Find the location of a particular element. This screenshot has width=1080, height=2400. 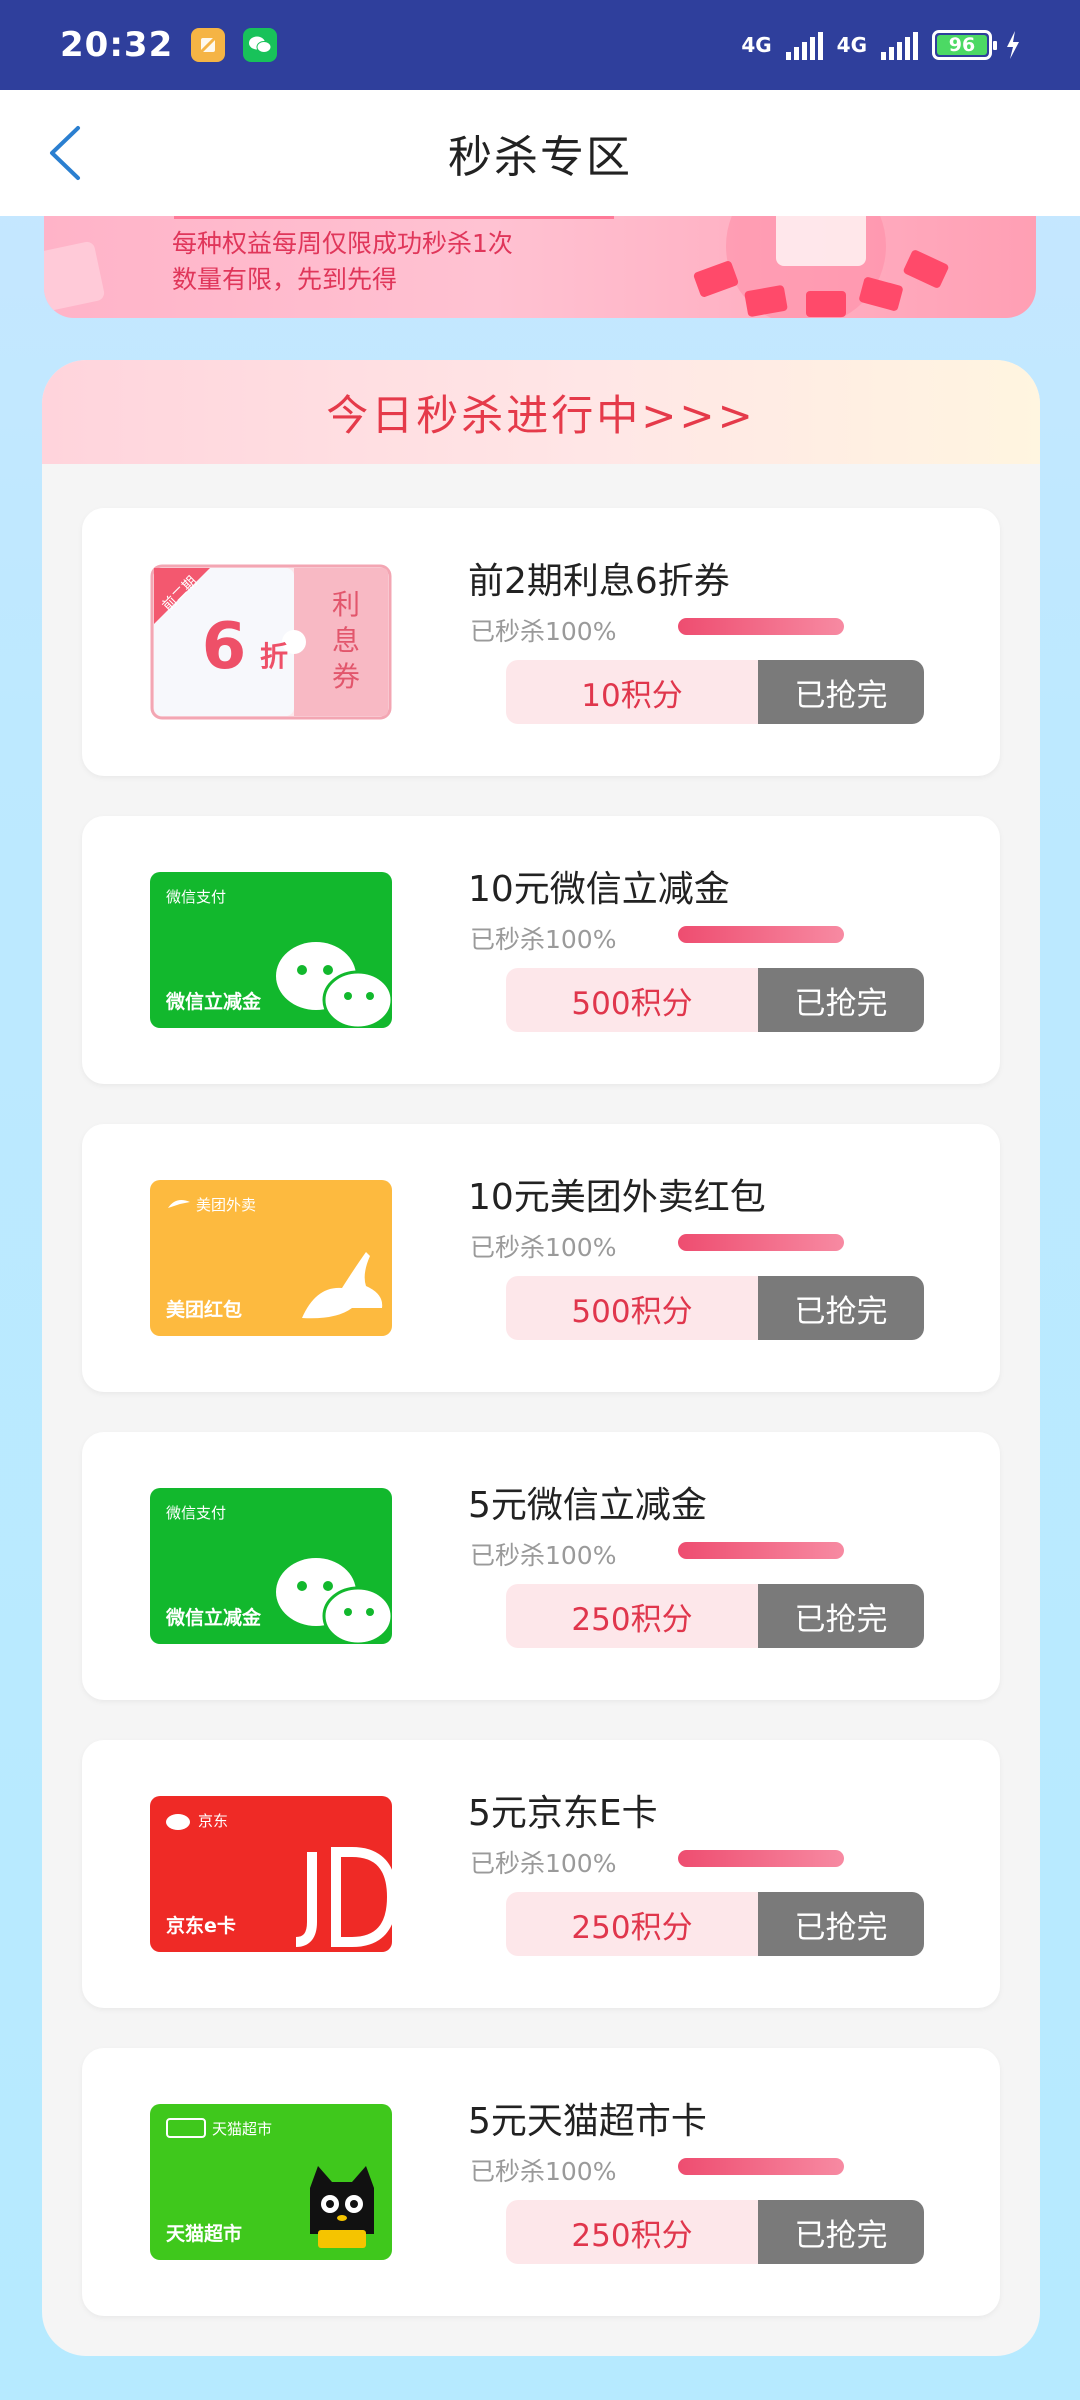

flash-sale-header: 今日秒杀进行中>>> is located at coordinates (541, 412).